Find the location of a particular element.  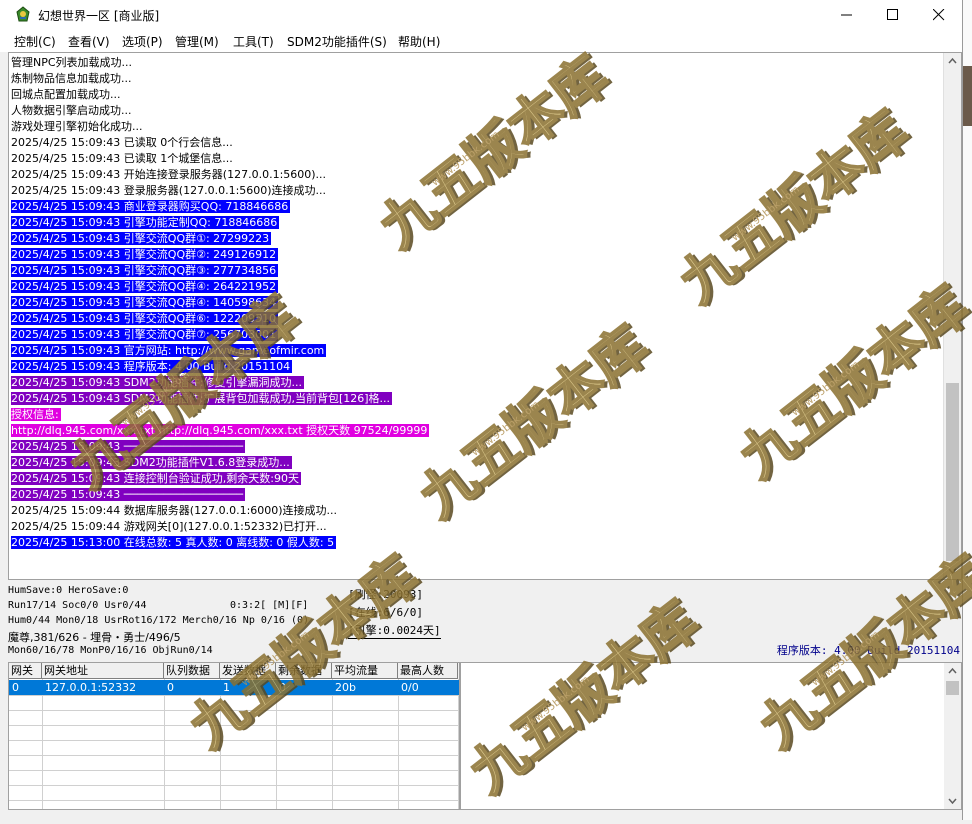

cell-remaining-data: 0 is located at coordinates (282, 687).